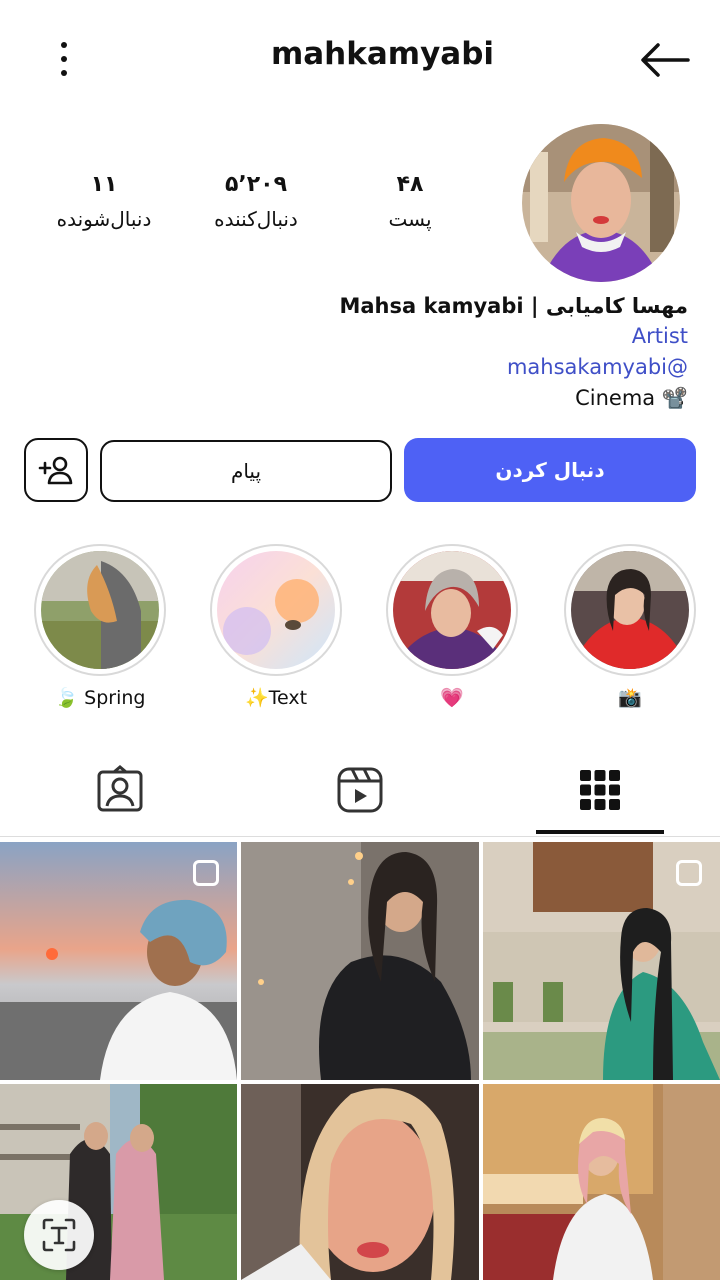 The width and height of the screenshot is (720, 1280). Describe the element at coordinates (120, 790) in the screenshot. I see `tagged-tab-icon` at that location.